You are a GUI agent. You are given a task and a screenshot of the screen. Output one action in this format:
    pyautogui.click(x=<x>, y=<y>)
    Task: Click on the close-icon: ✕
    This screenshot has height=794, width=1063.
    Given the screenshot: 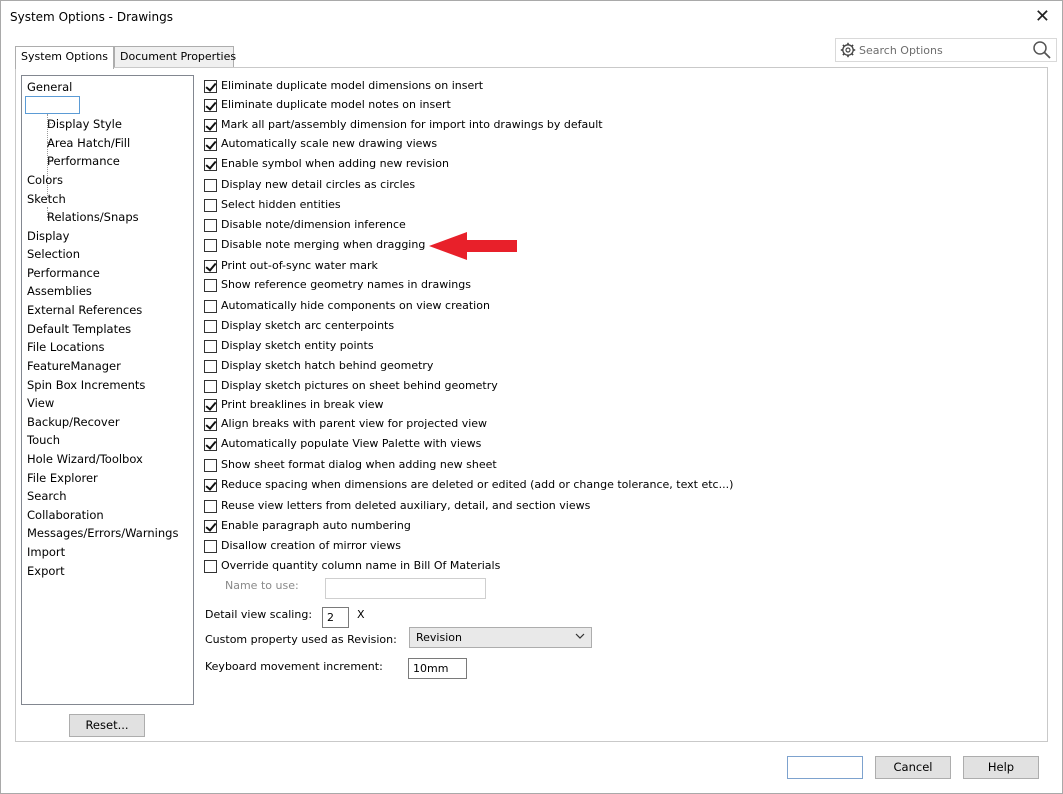 What is the action you would take?
    pyautogui.click(x=1042, y=17)
    